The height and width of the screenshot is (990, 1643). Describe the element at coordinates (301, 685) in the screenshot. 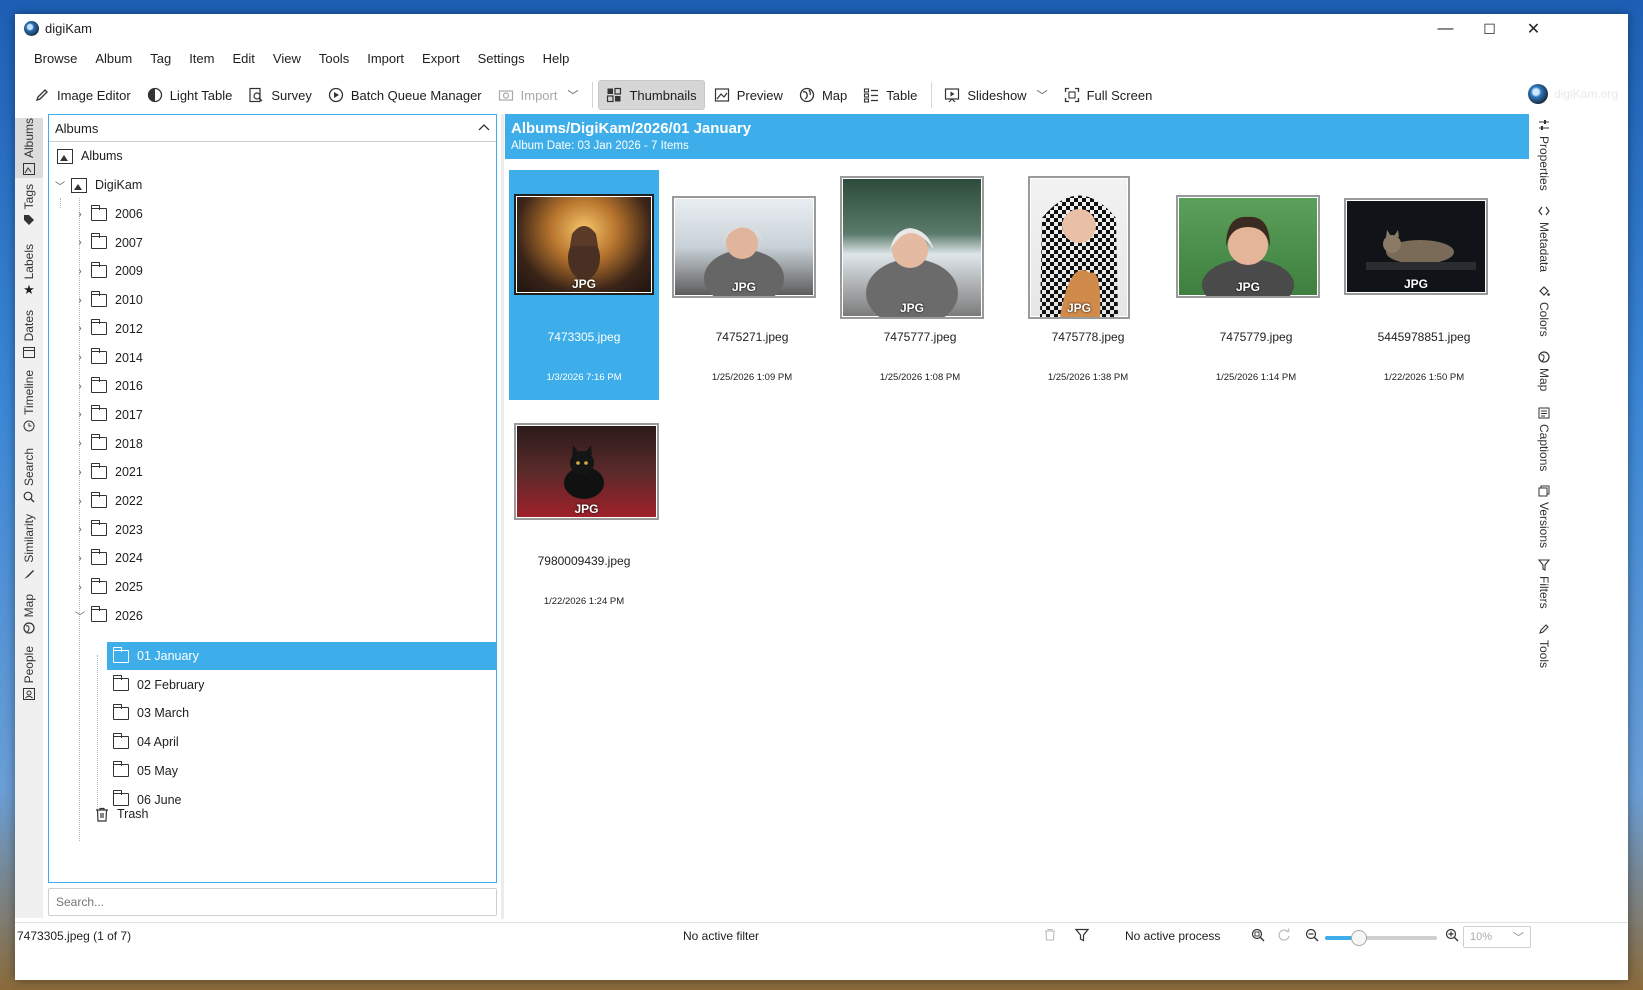

I see `album-month-2: 02 February` at that location.